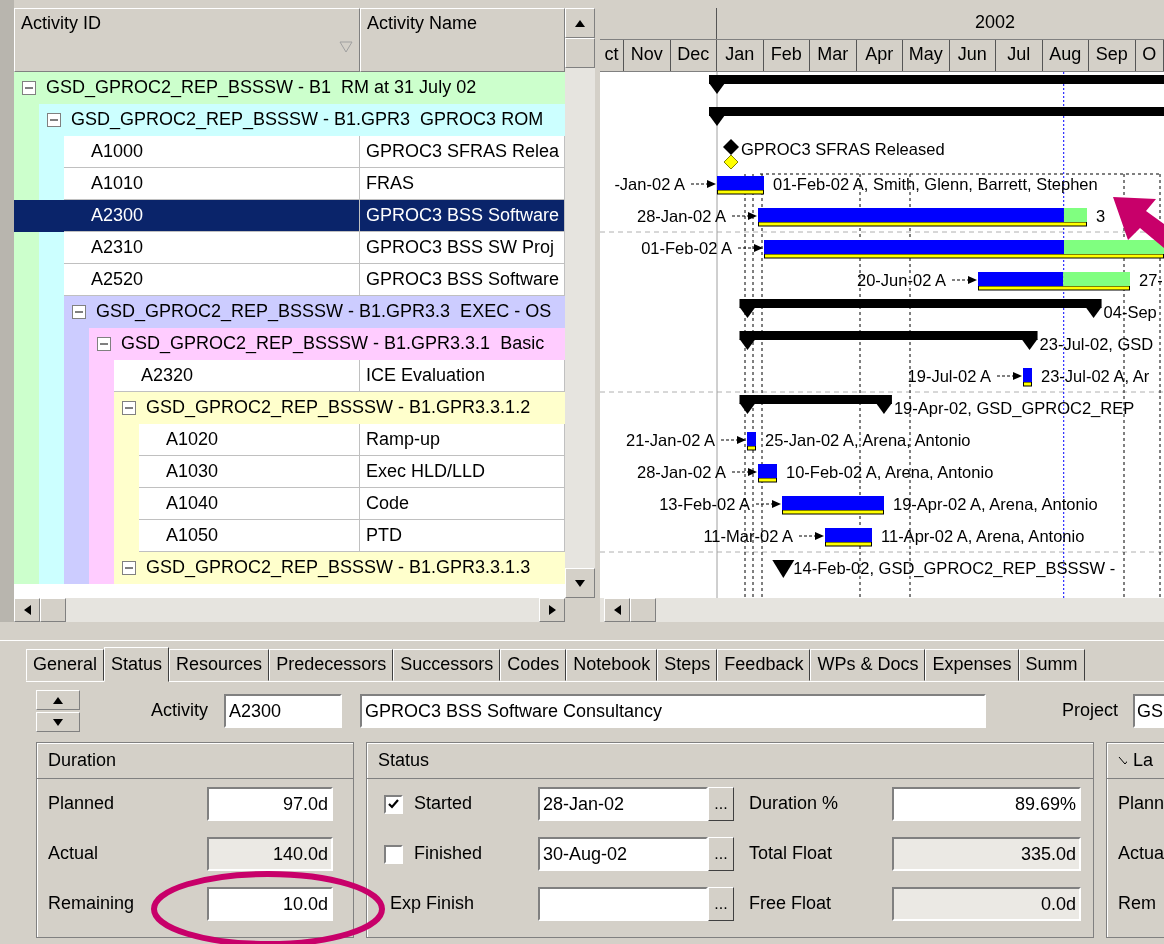 The width and height of the screenshot is (1164, 944). What do you see at coordinates (219, 665) in the screenshot?
I see `tab: Resources` at bounding box center [219, 665].